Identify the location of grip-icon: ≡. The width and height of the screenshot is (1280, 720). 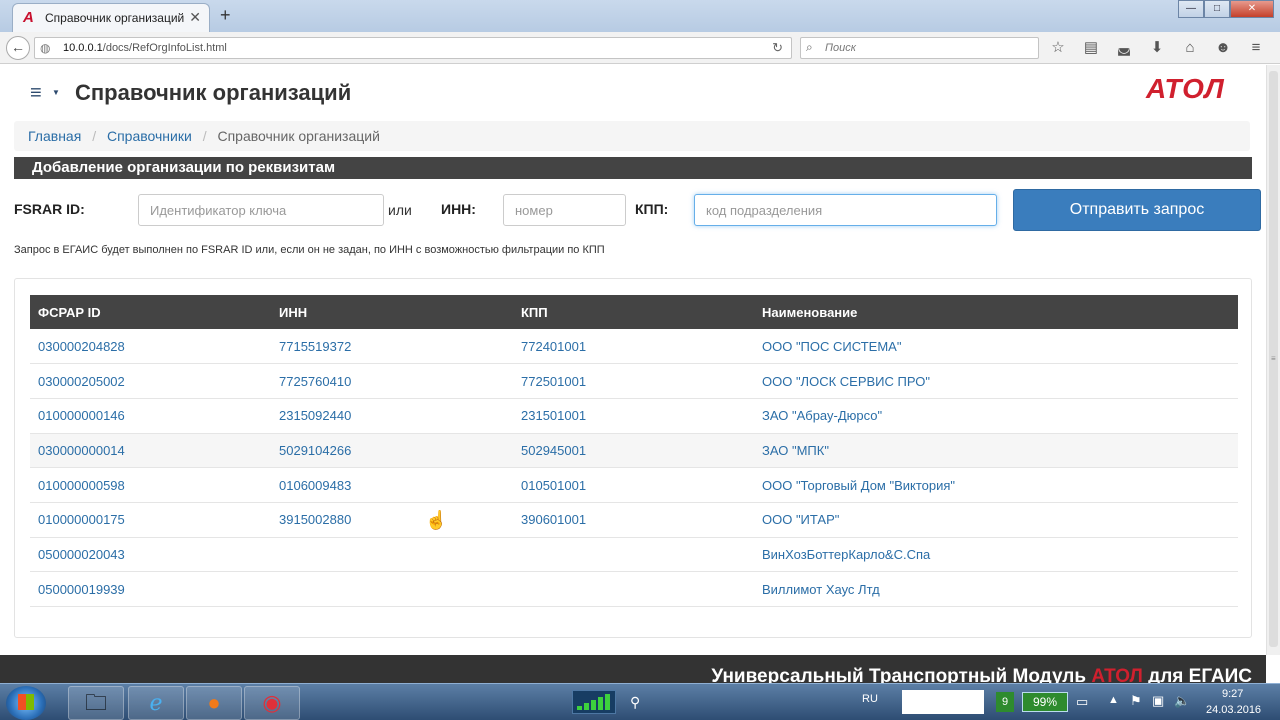
(1273, 358).